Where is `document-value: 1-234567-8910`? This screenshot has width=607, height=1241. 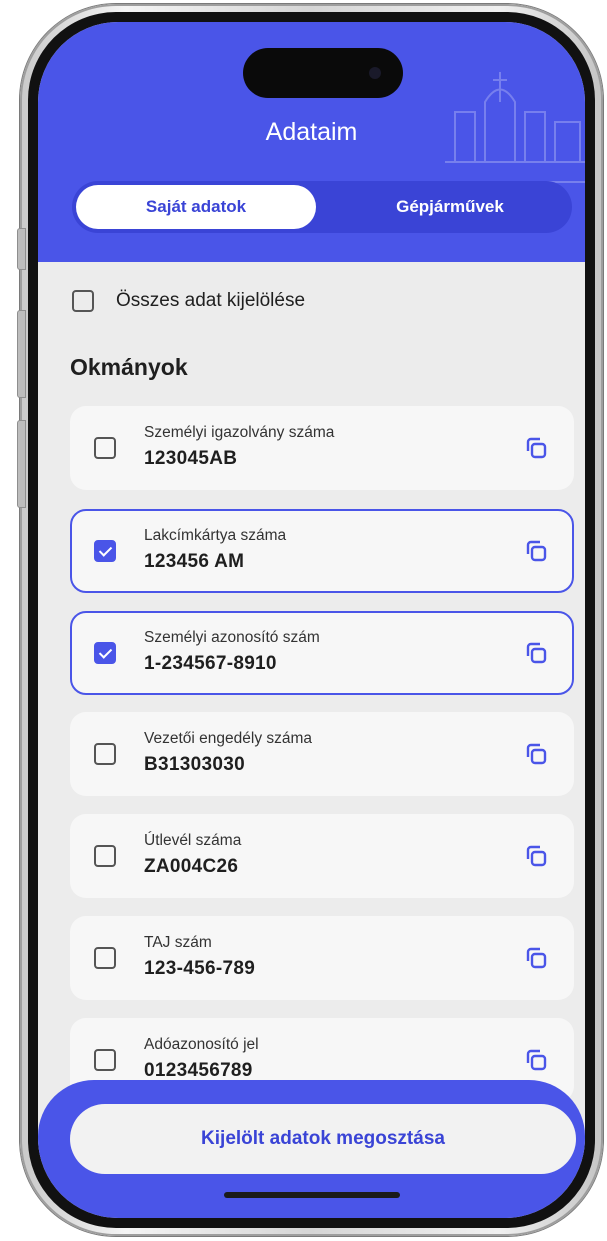 document-value: 1-234567-8910 is located at coordinates (210, 663).